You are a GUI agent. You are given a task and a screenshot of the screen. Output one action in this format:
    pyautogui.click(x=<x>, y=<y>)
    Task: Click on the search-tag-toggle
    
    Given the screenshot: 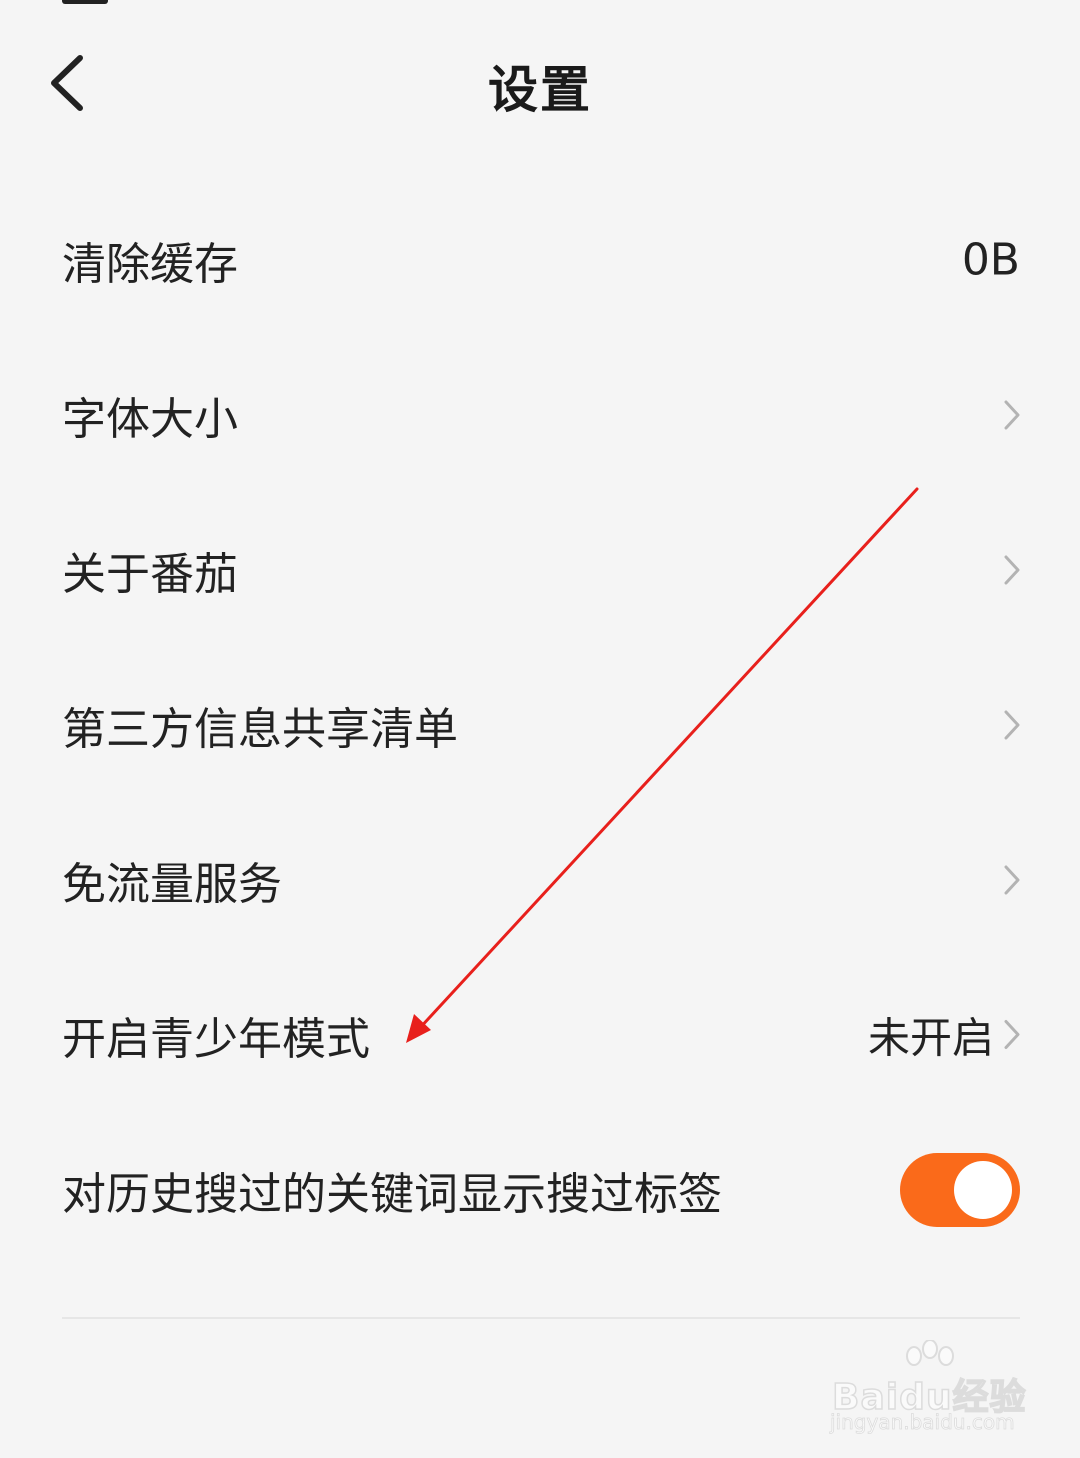 What is the action you would take?
    pyautogui.click(x=960, y=1189)
    